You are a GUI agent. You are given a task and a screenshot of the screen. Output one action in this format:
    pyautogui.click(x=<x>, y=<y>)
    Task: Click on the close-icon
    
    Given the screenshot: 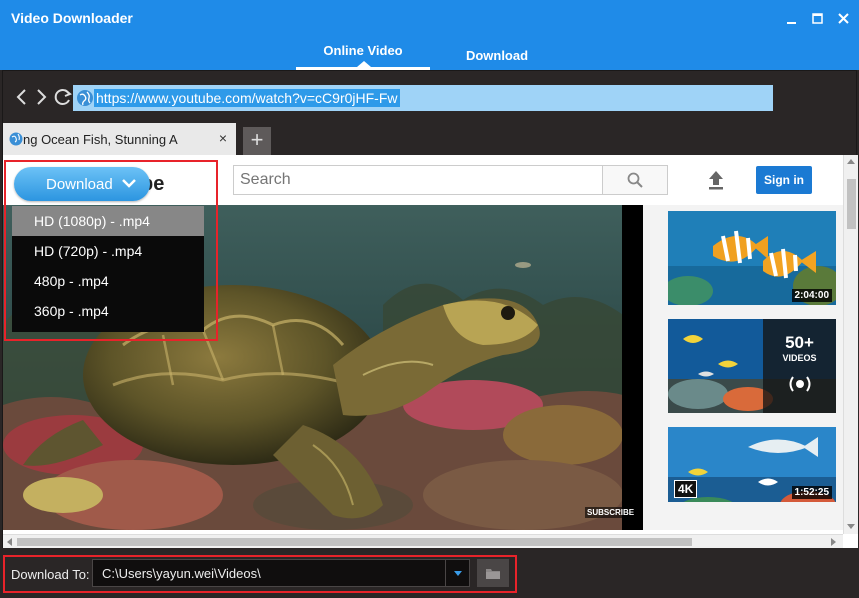 What is the action you would take?
    pyautogui.click(x=844, y=19)
    